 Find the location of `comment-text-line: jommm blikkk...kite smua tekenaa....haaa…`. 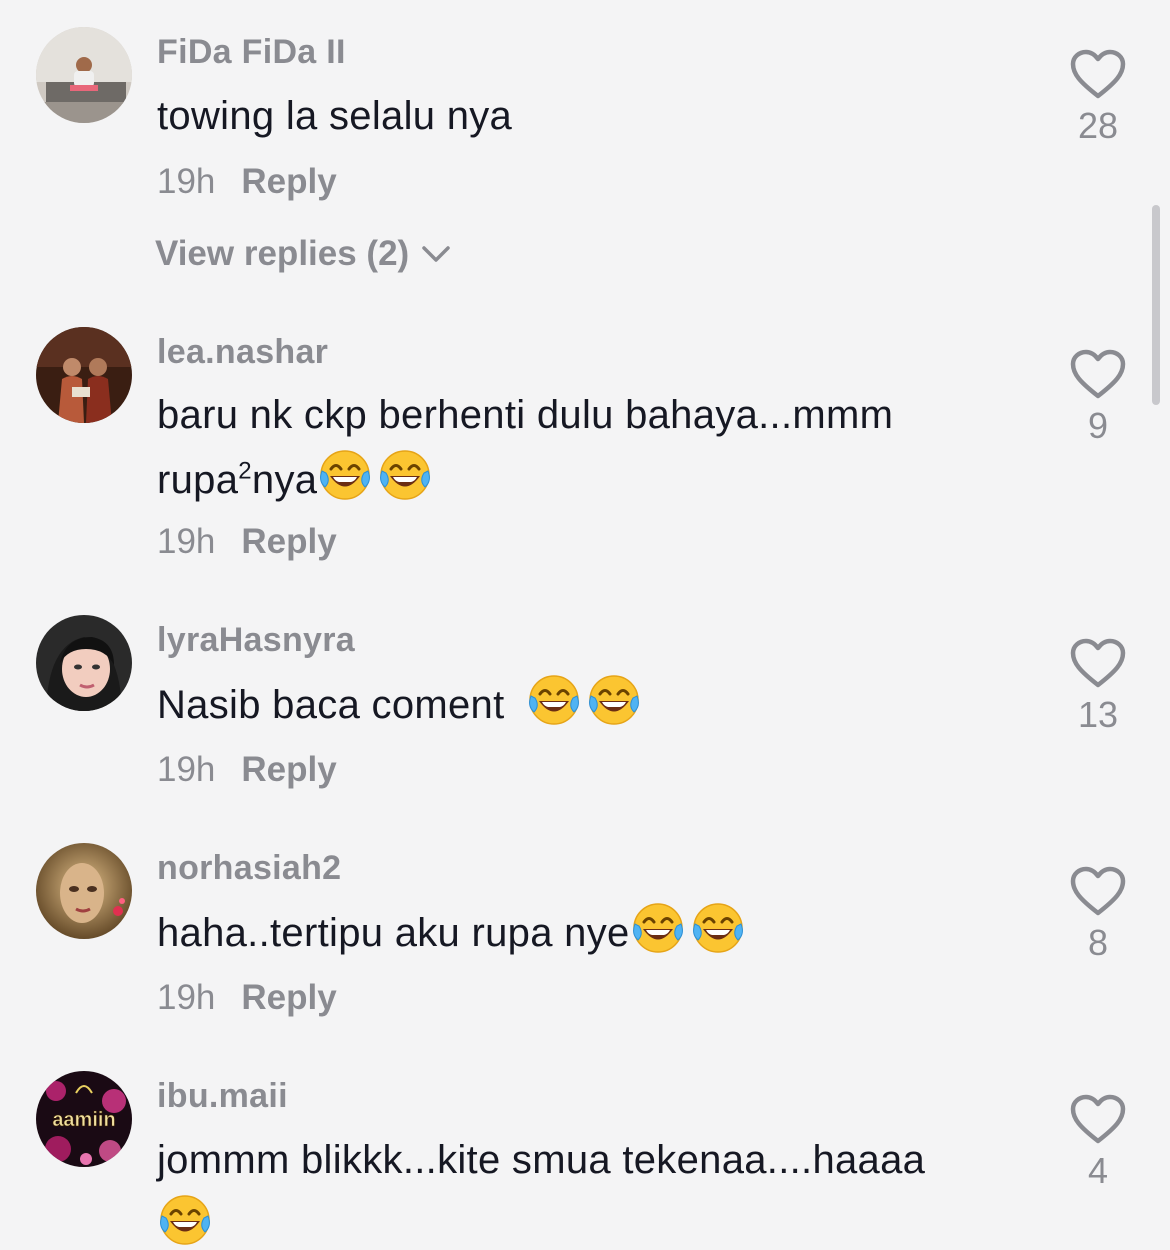

comment-text-line: jommm blikkk...kite smua tekenaa....haaa… is located at coordinates (541, 1160).